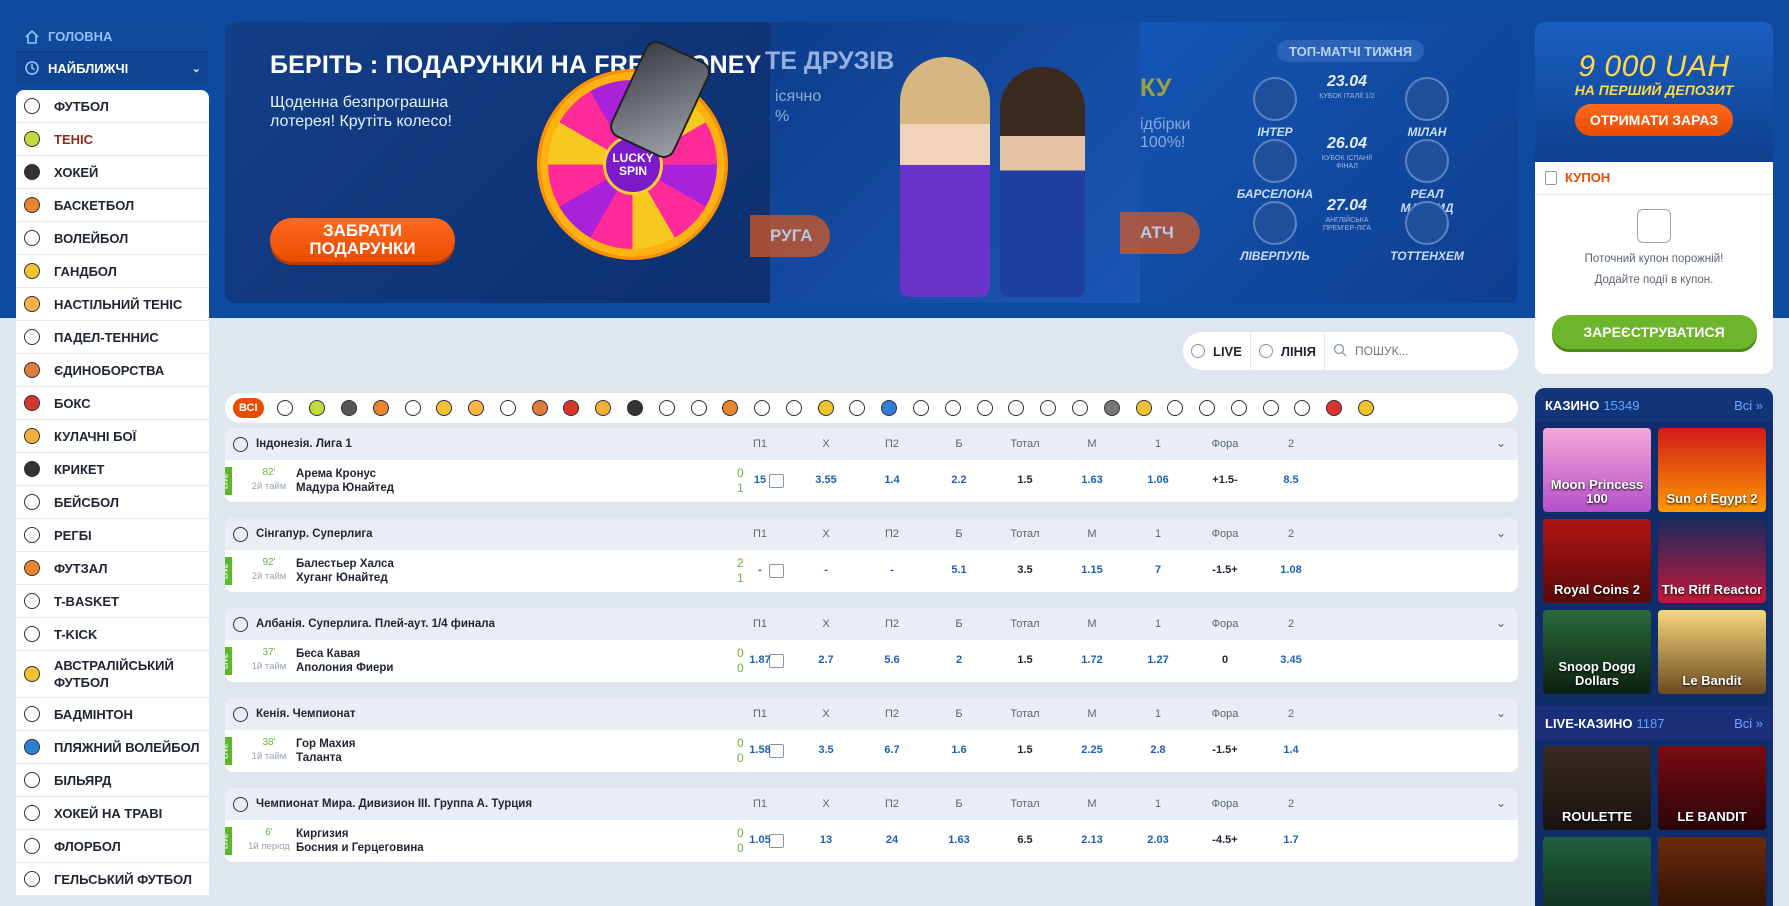  Describe the element at coordinates (1158, 750) in the screenshot. I see `odds-cell: 2.8` at that location.